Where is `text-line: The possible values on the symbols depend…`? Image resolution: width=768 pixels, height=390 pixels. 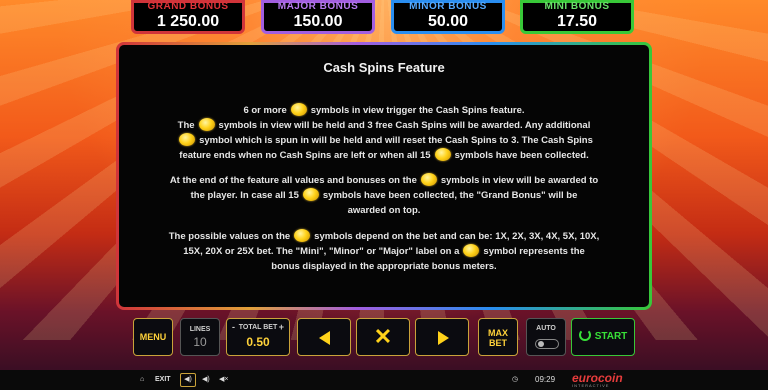 text-line: The possible values on the symbols depend… is located at coordinates (384, 236).